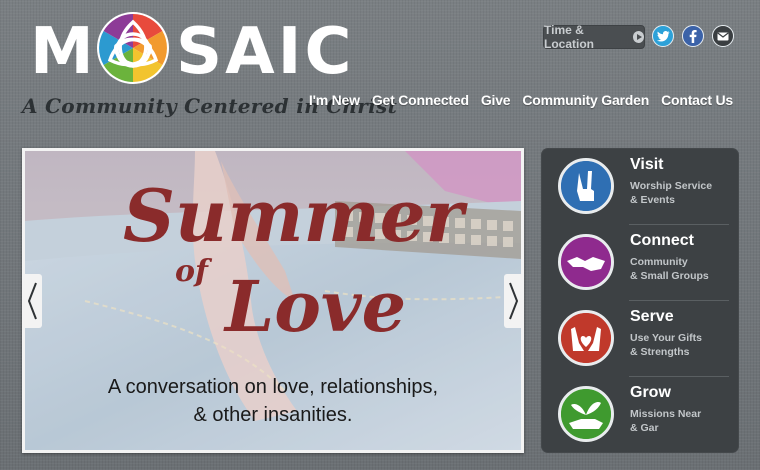 Image resolution: width=760 pixels, height=470 pixels. Describe the element at coordinates (496, 100) in the screenshot. I see `nav-give: Give` at that location.